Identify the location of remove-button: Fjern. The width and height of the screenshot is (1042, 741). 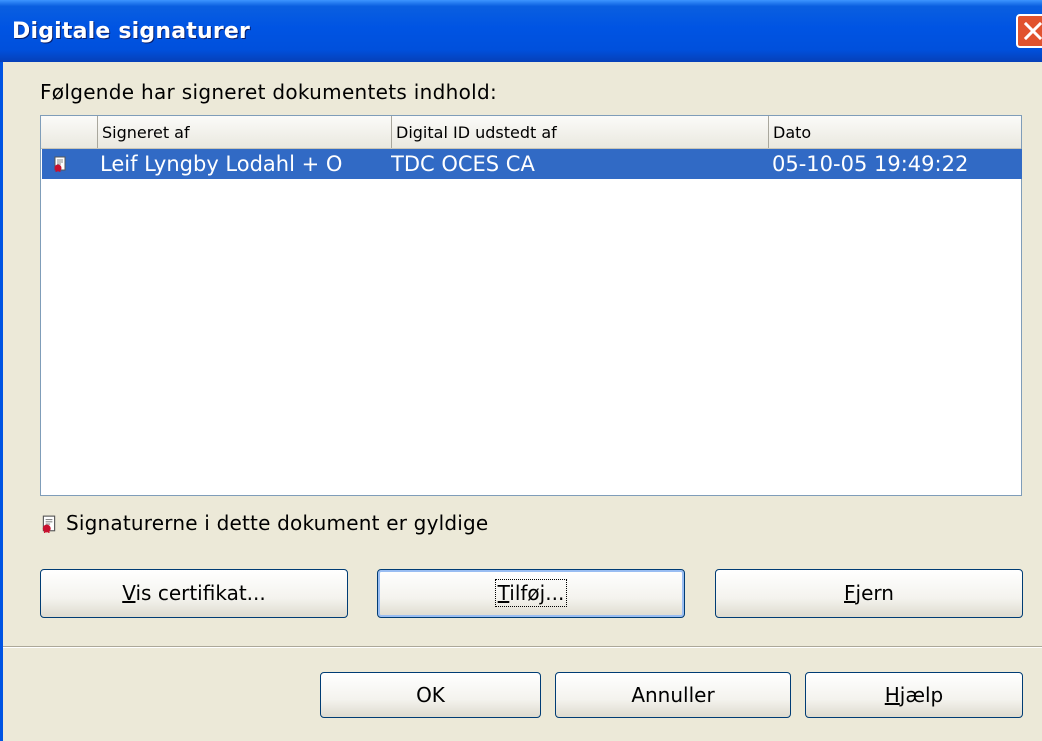
(869, 593).